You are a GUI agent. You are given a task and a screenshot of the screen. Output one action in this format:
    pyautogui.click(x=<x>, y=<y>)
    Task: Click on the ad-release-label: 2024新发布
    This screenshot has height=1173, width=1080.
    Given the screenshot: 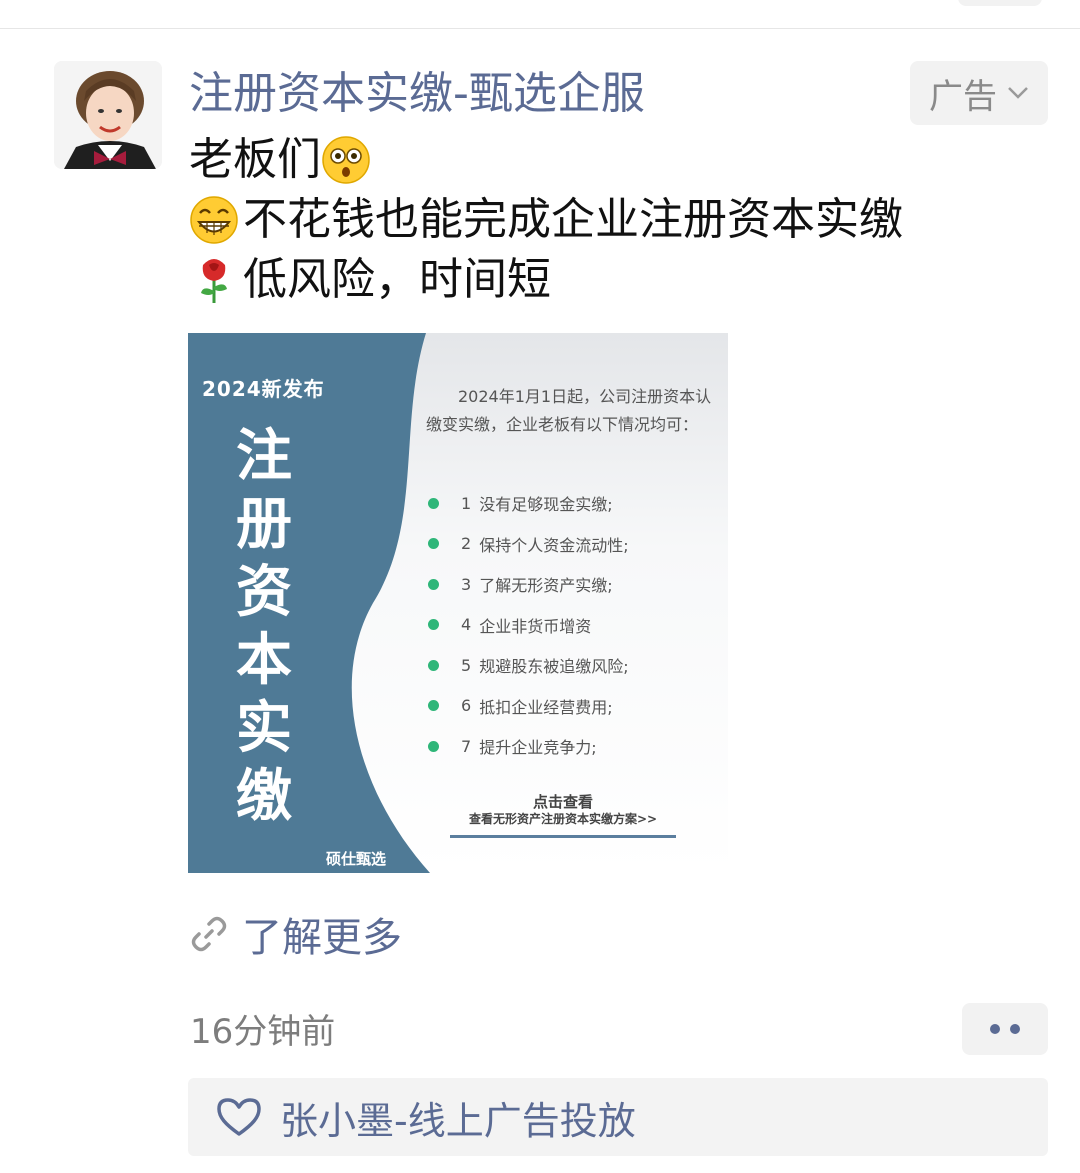 What is the action you would take?
    pyautogui.click(x=263, y=389)
    